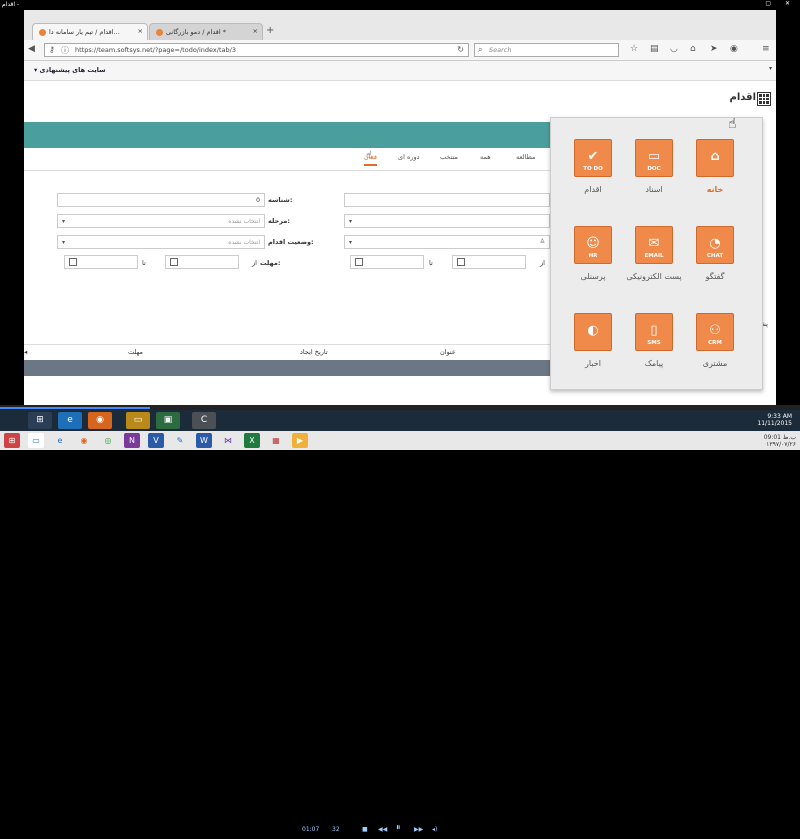 The width and height of the screenshot is (800, 839). What do you see at coordinates (156, 440) in the screenshot?
I see `visio-icon: V` at bounding box center [156, 440].